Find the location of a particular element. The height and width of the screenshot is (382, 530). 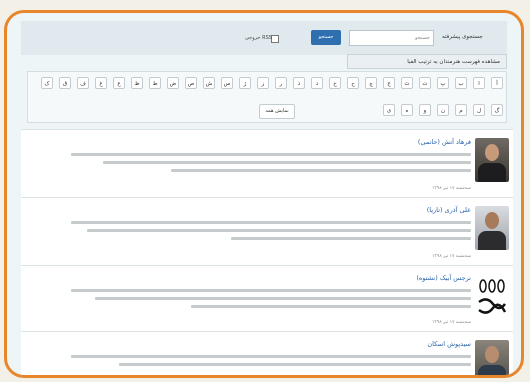

artist-logo-image is located at coordinates (492, 298).